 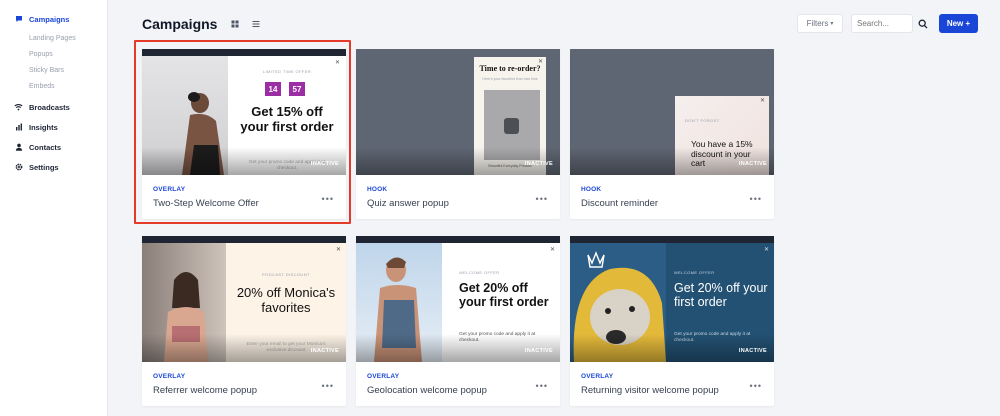 I want to click on search-icon, so click(x=923, y=24).